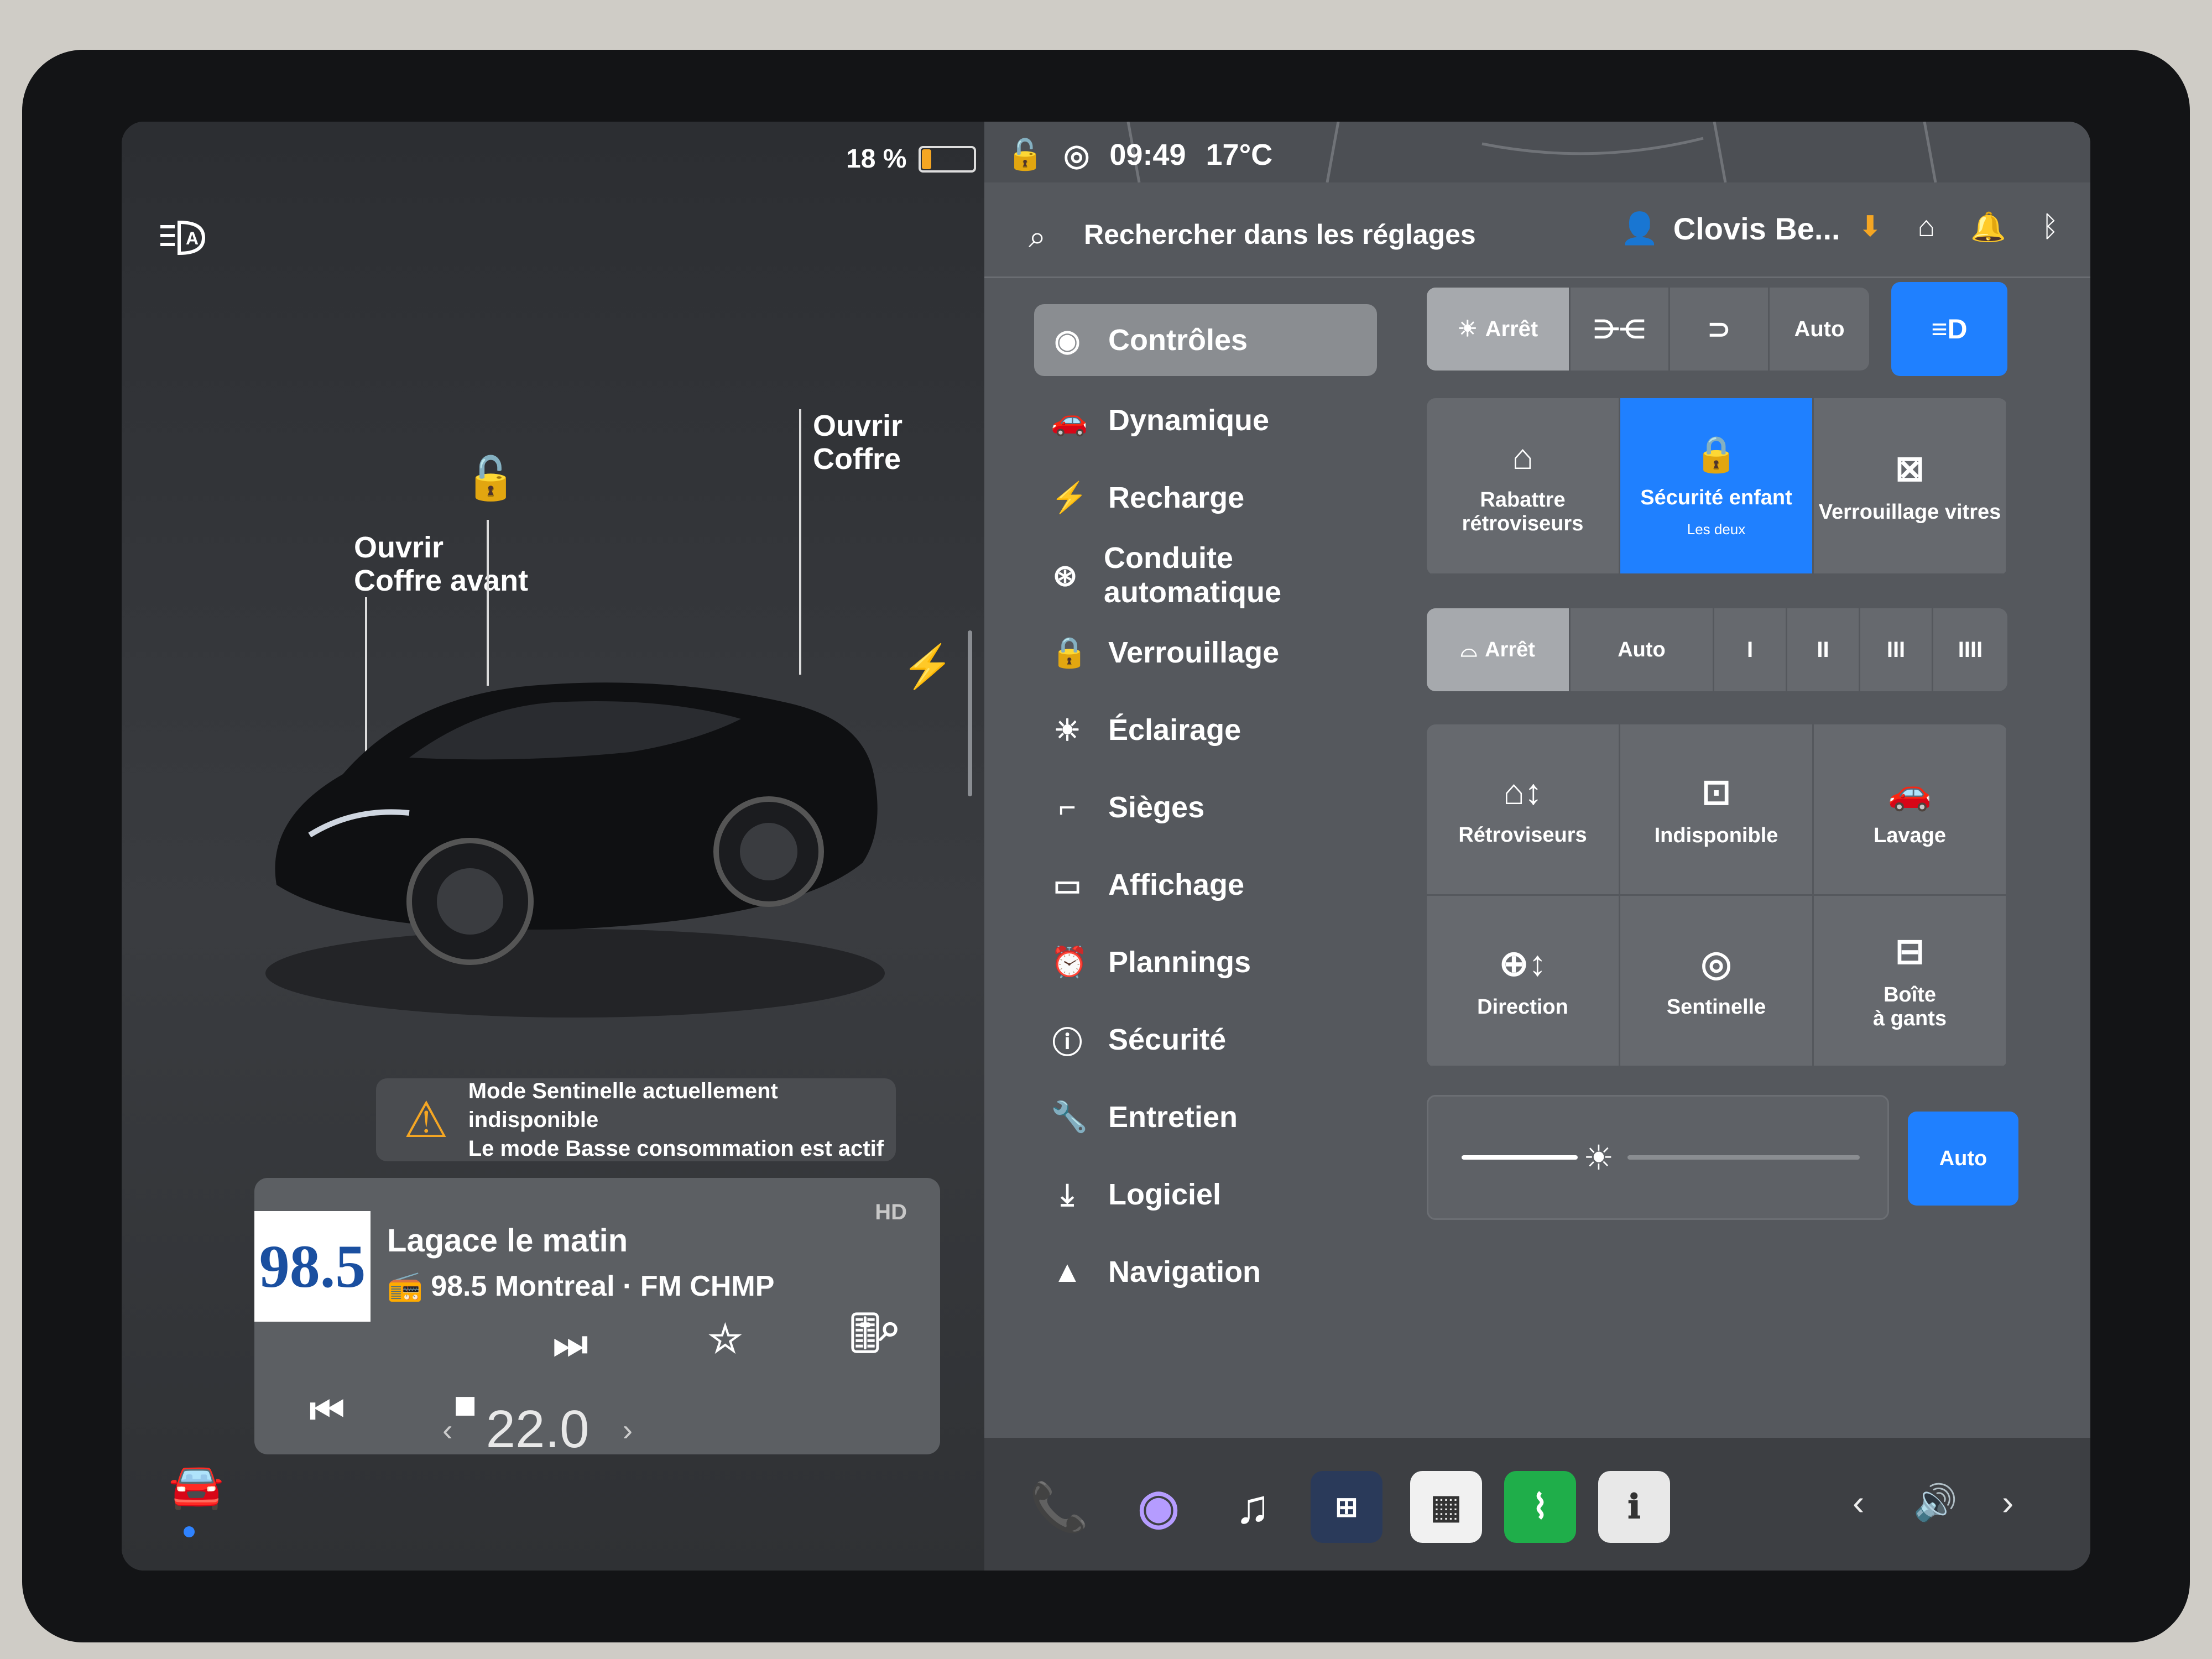 This screenshot has height=1659, width=2212. I want to click on phone-icon: 📞, so click(1059, 1507).